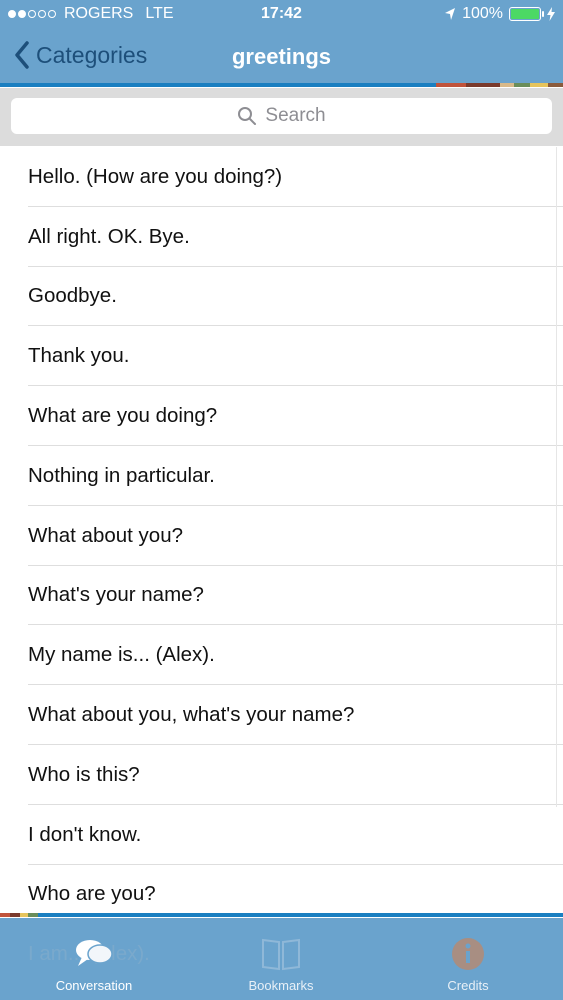 The image size is (563, 1000). Describe the element at coordinates (105, 535) in the screenshot. I see `list-item-label: What about you?` at that location.